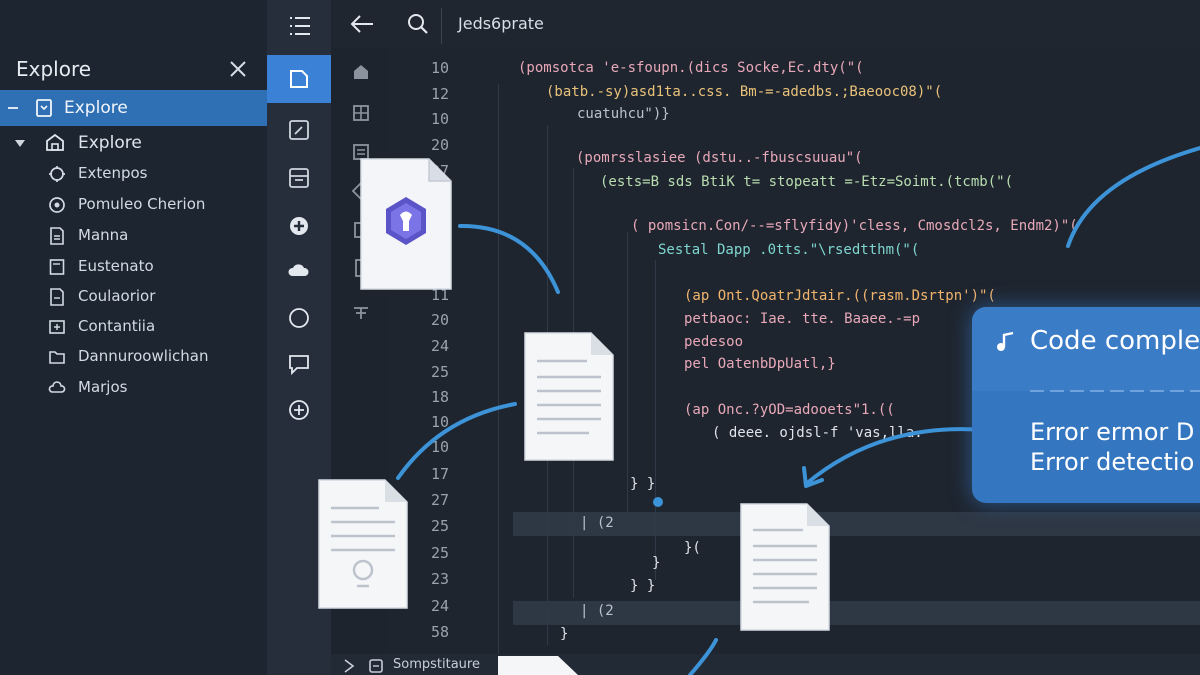 The image size is (1200, 675). Describe the element at coordinates (1115, 391) in the screenshot. I see `callout-separator` at that location.